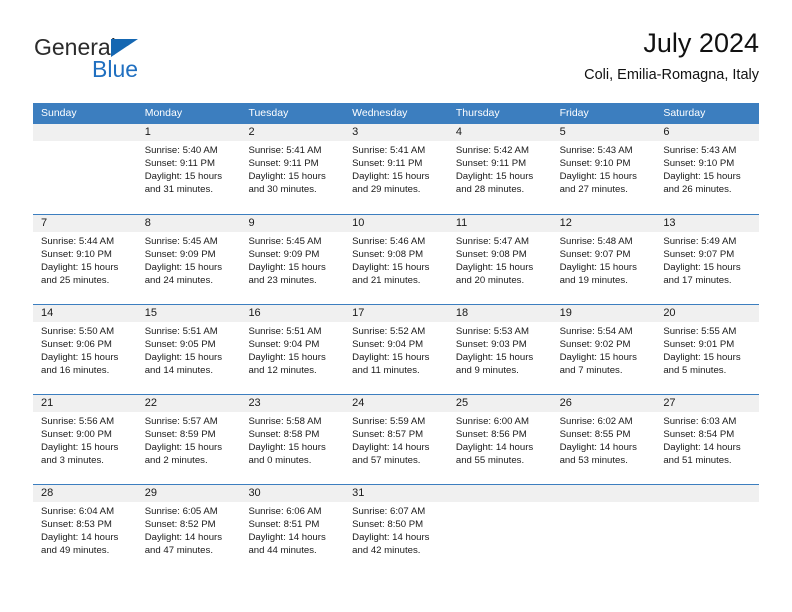 This screenshot has width=792, height=612. Describe the element at coordinates (178, 551) in the screenshot. I see `daylight-duration-line2: and 47 minutes.` at that location.